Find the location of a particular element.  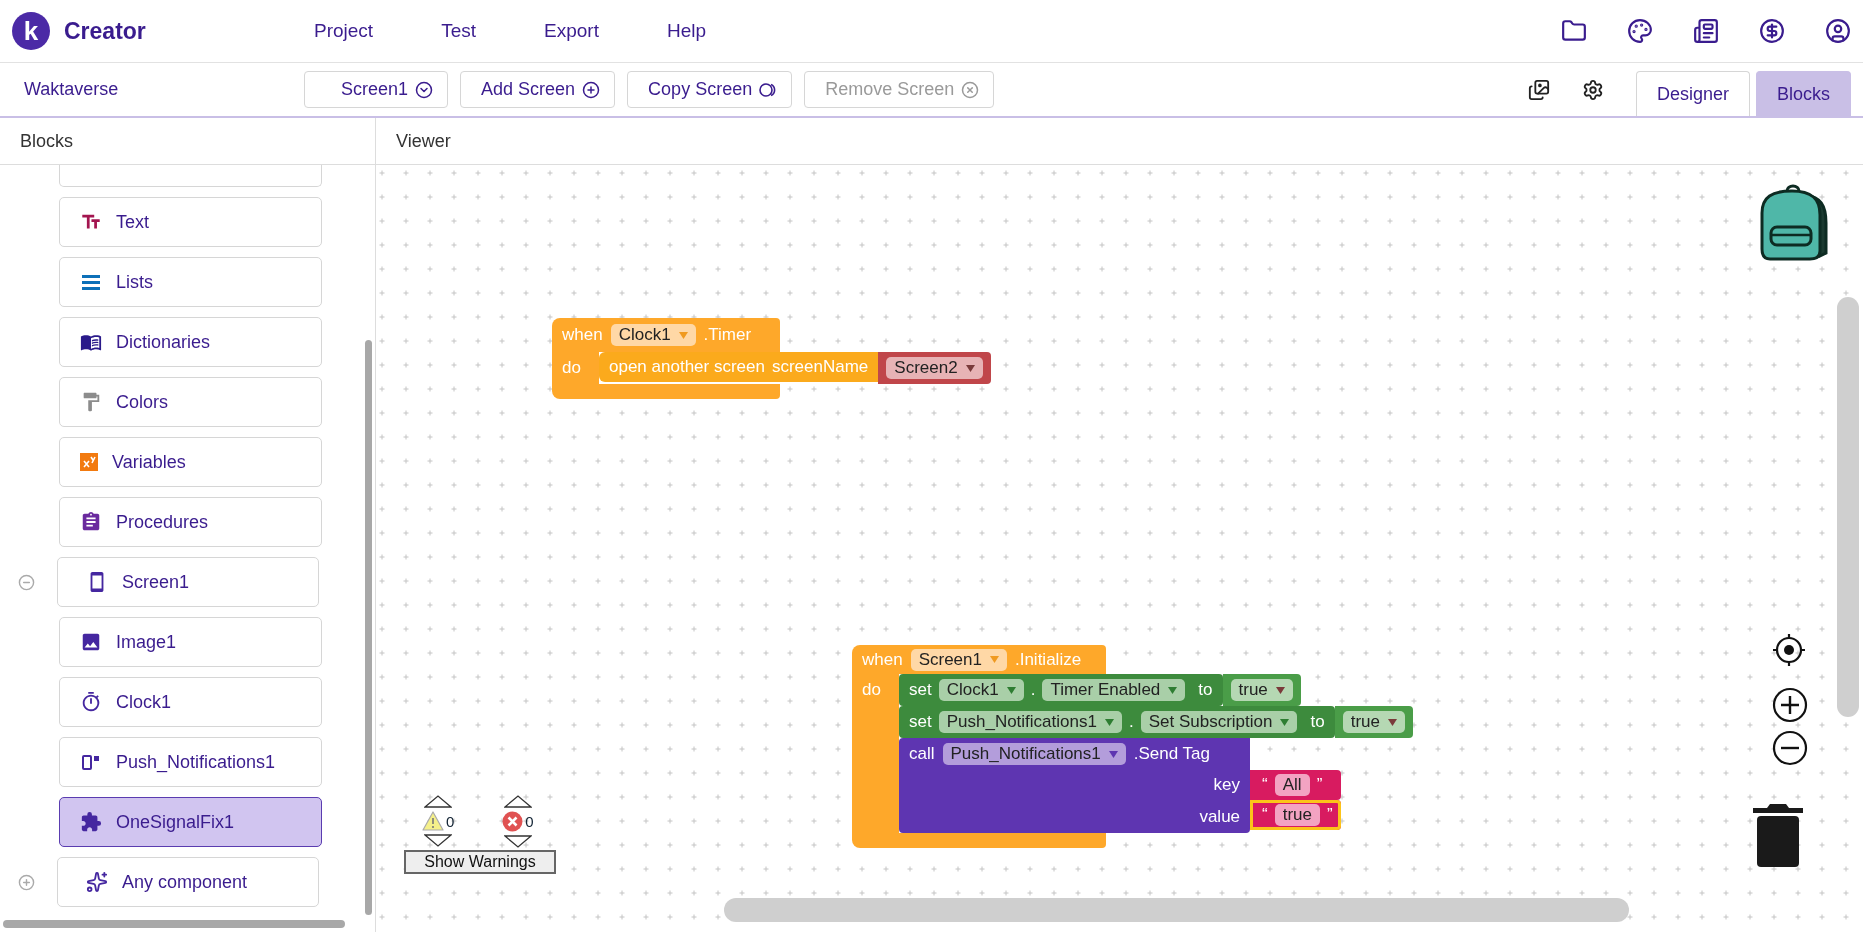

event-block: when Screen1 .Initialize is located at coordinates (979, 659).